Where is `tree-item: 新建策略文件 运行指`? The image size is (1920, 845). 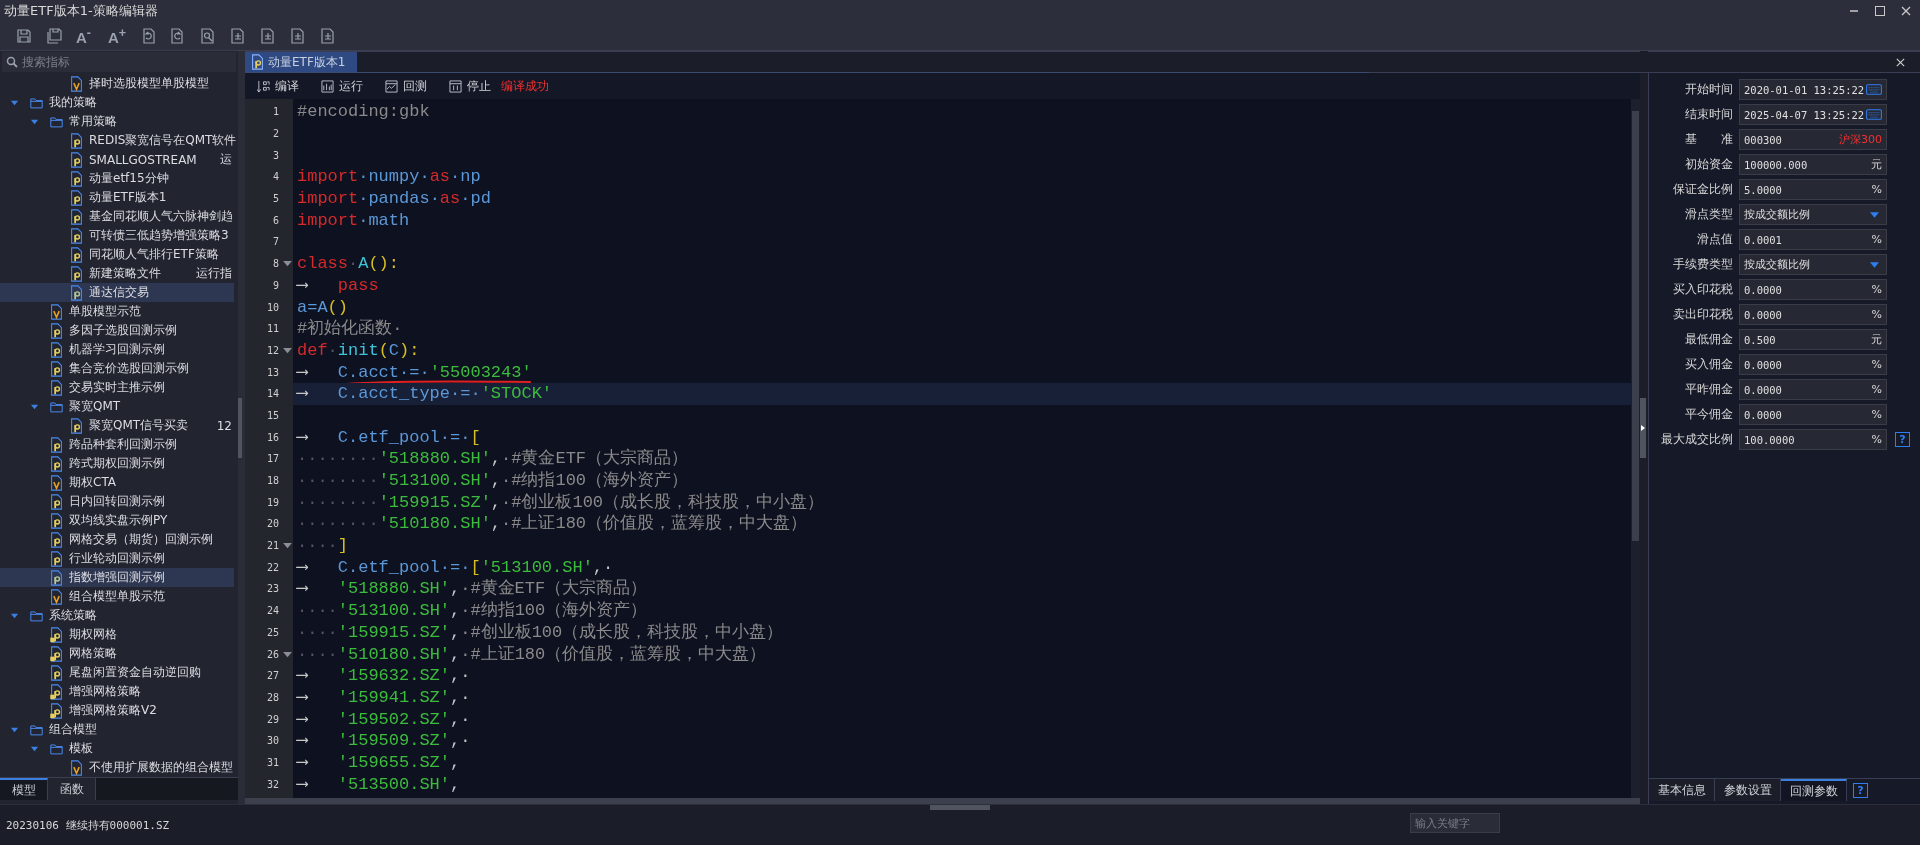
tree-item: 新建策略文件 运行指 is located at coordinates (117, 273).